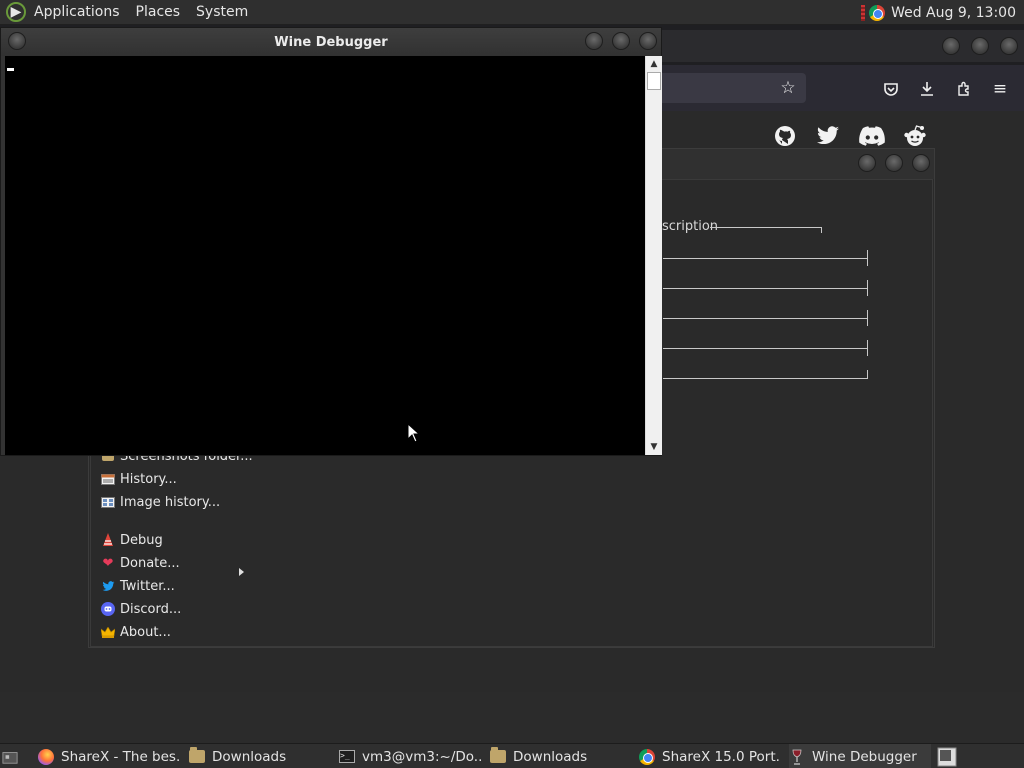  Describe the element at coordinates (108, 563) in the screenshot. I see `heart-icon: ❤` at that location.